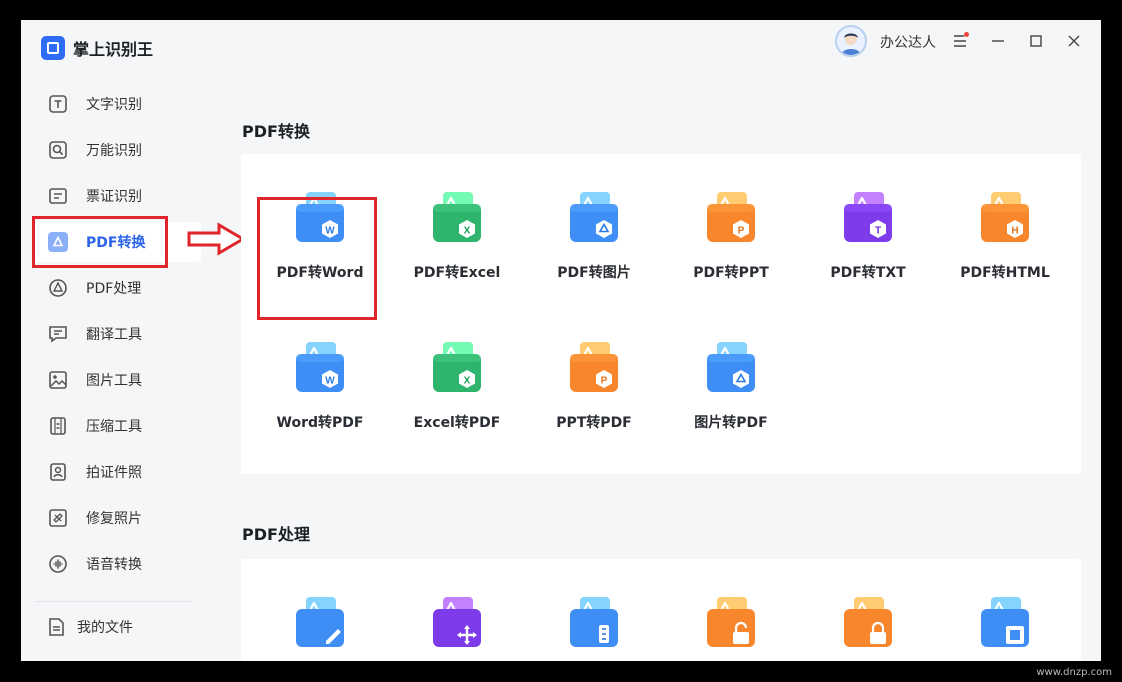  What do you see at coordinates (851, 44) in the screenshot?
I see `user-avatar-icon` at bounding box center [851, 44].